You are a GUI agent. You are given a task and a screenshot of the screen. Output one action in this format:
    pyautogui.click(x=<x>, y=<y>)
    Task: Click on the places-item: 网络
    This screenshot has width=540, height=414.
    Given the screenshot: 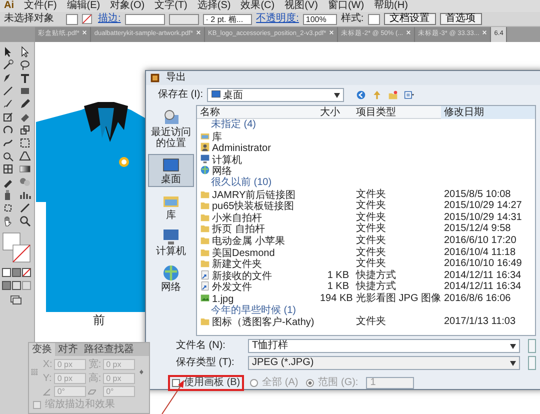 What is the action you would take?
    pyautogui.click(x=171, y=278)
    